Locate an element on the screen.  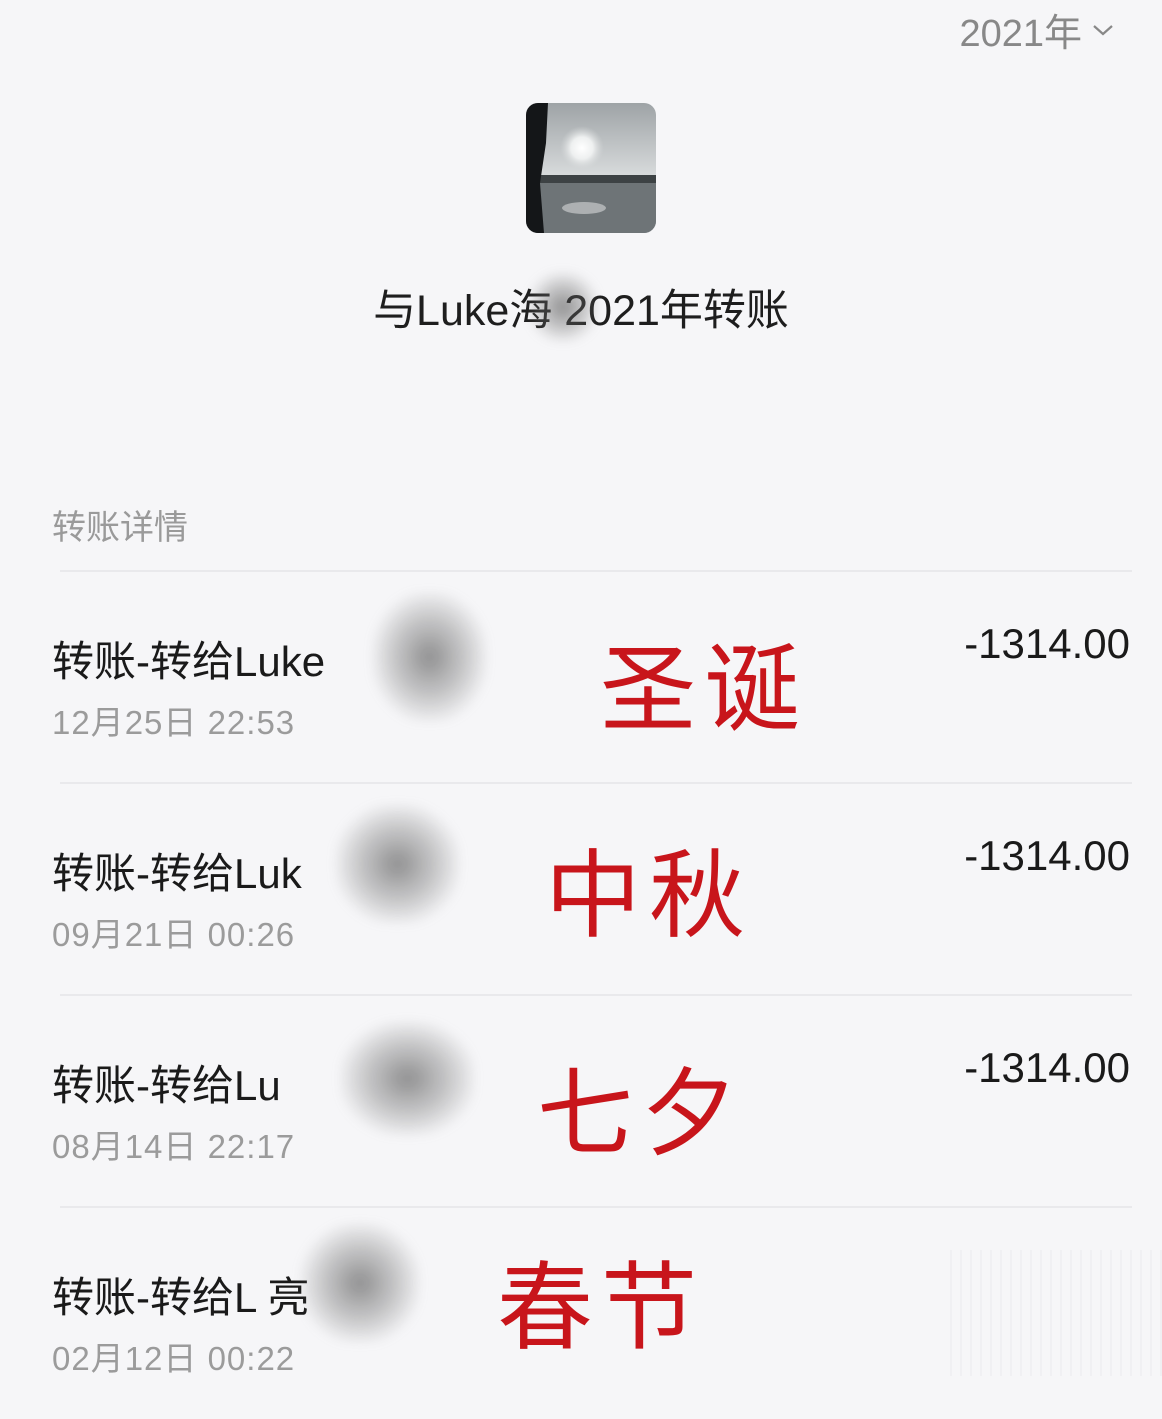
scroll-fade is located at coordinates (1052, 1313).